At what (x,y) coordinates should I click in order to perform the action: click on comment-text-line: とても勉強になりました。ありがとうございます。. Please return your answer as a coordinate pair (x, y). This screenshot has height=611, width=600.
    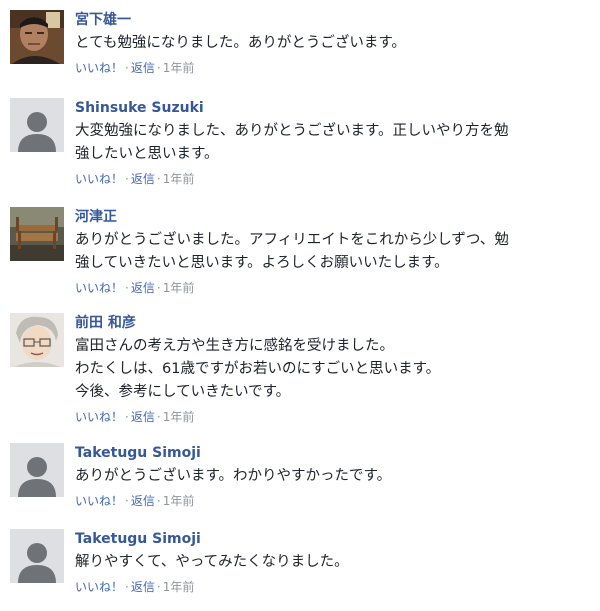
    Looking at the image, I should click on (240, 43).